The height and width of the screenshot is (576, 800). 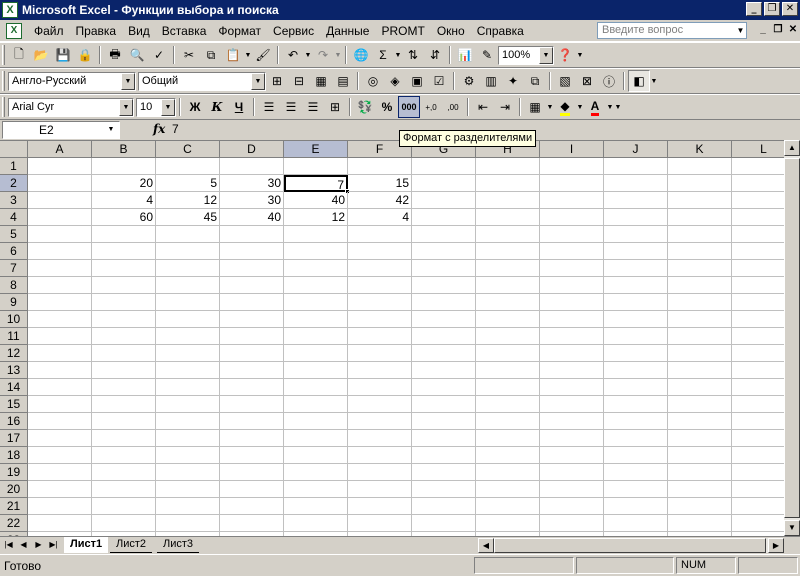 What do you see at coordinates (248, 55) in the screenshot?
I see `paste-dropdown-icon: ▼` at bounding box center [248, 55].